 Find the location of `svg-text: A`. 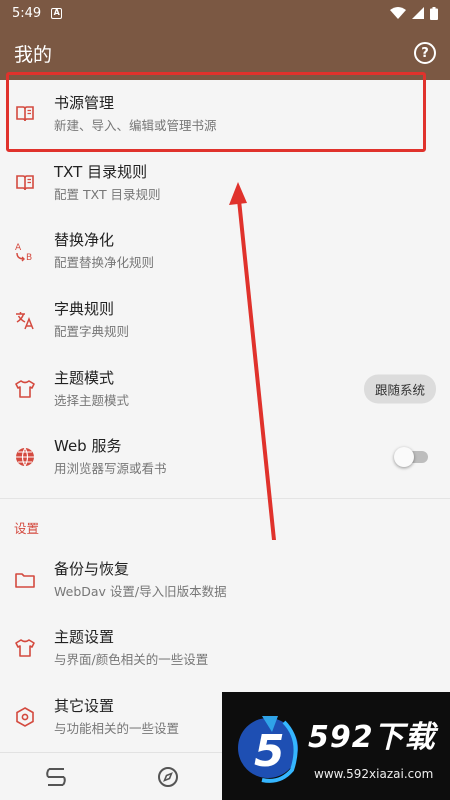

svg-text: A is located at coordinates (18, 248).